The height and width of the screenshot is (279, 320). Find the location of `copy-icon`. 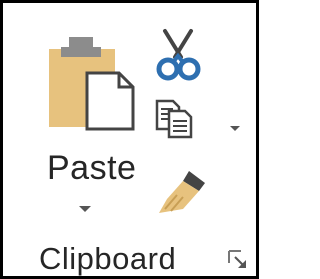

copy-icon is located at coordinates (174, 119).